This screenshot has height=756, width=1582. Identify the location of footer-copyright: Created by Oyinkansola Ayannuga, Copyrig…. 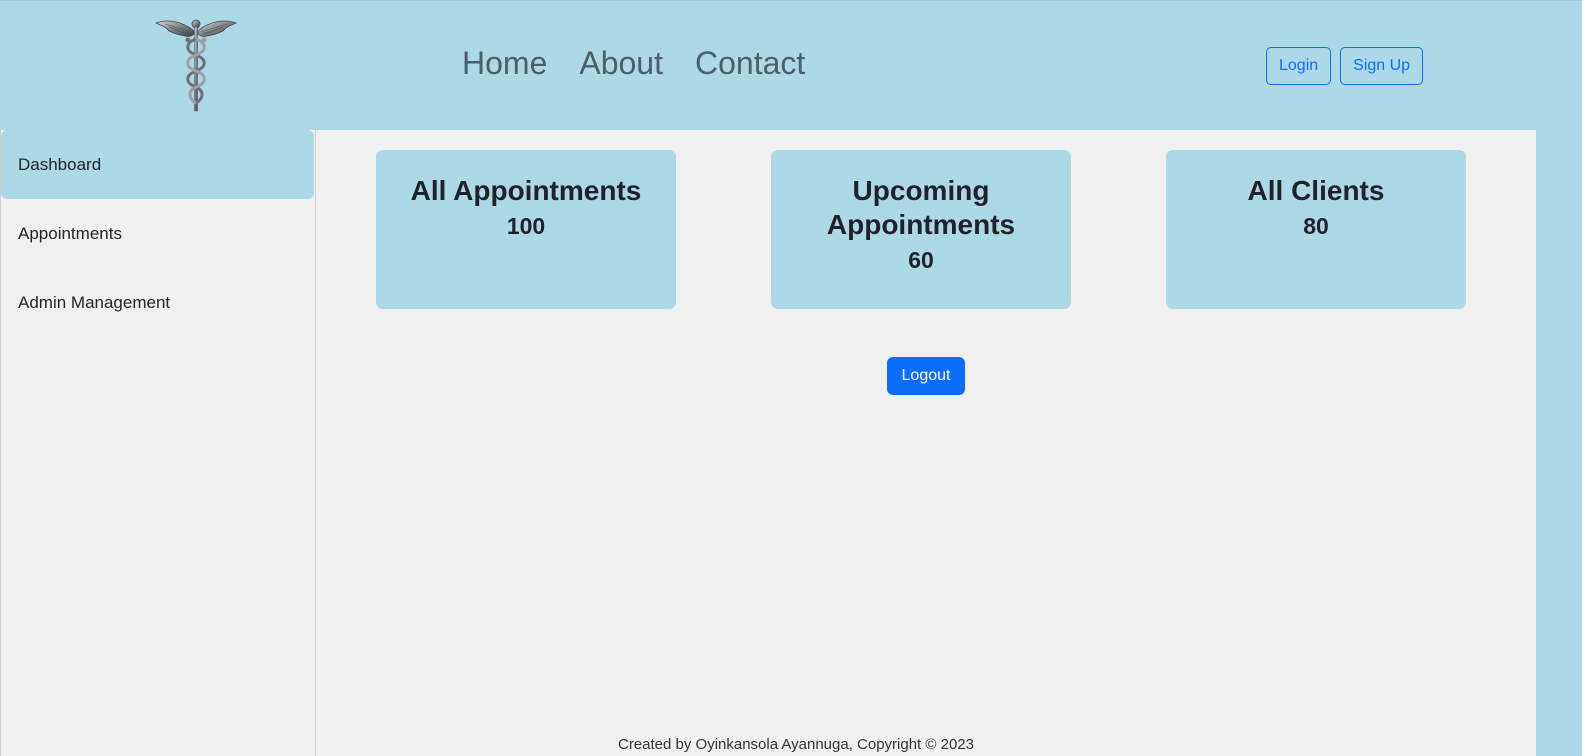
(795, 744).